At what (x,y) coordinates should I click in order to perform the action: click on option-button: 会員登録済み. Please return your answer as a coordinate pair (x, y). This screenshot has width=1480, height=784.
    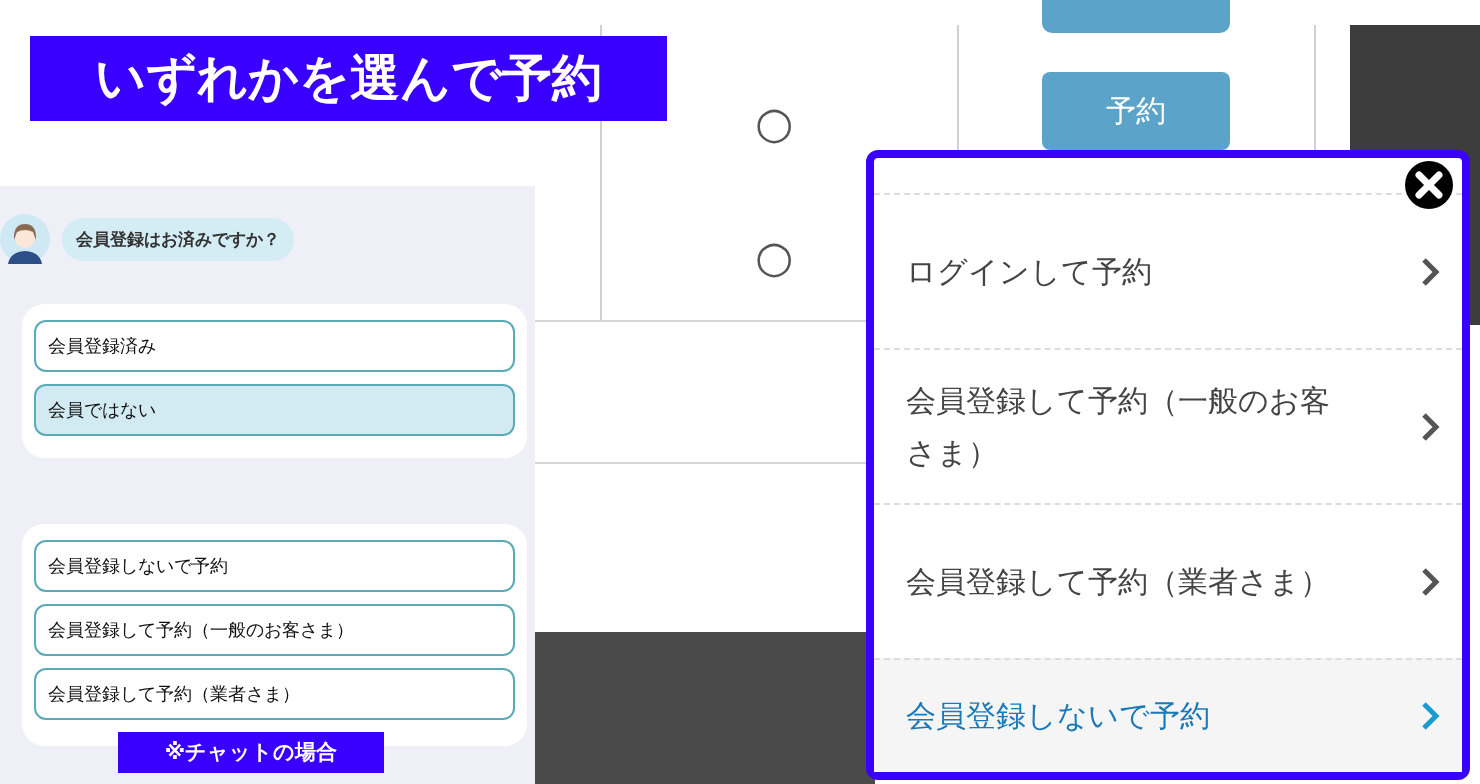
    Looking at the image, I should click on (274, 346).